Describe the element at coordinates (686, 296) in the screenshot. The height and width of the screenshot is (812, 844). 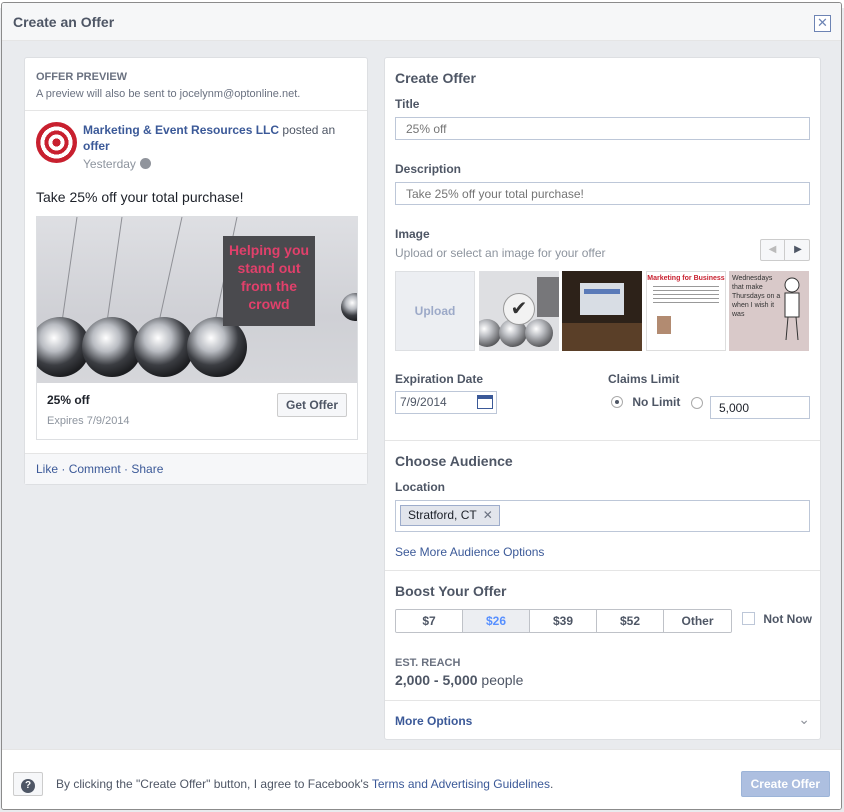
I see `flyer-thumbnail-body` at that location.